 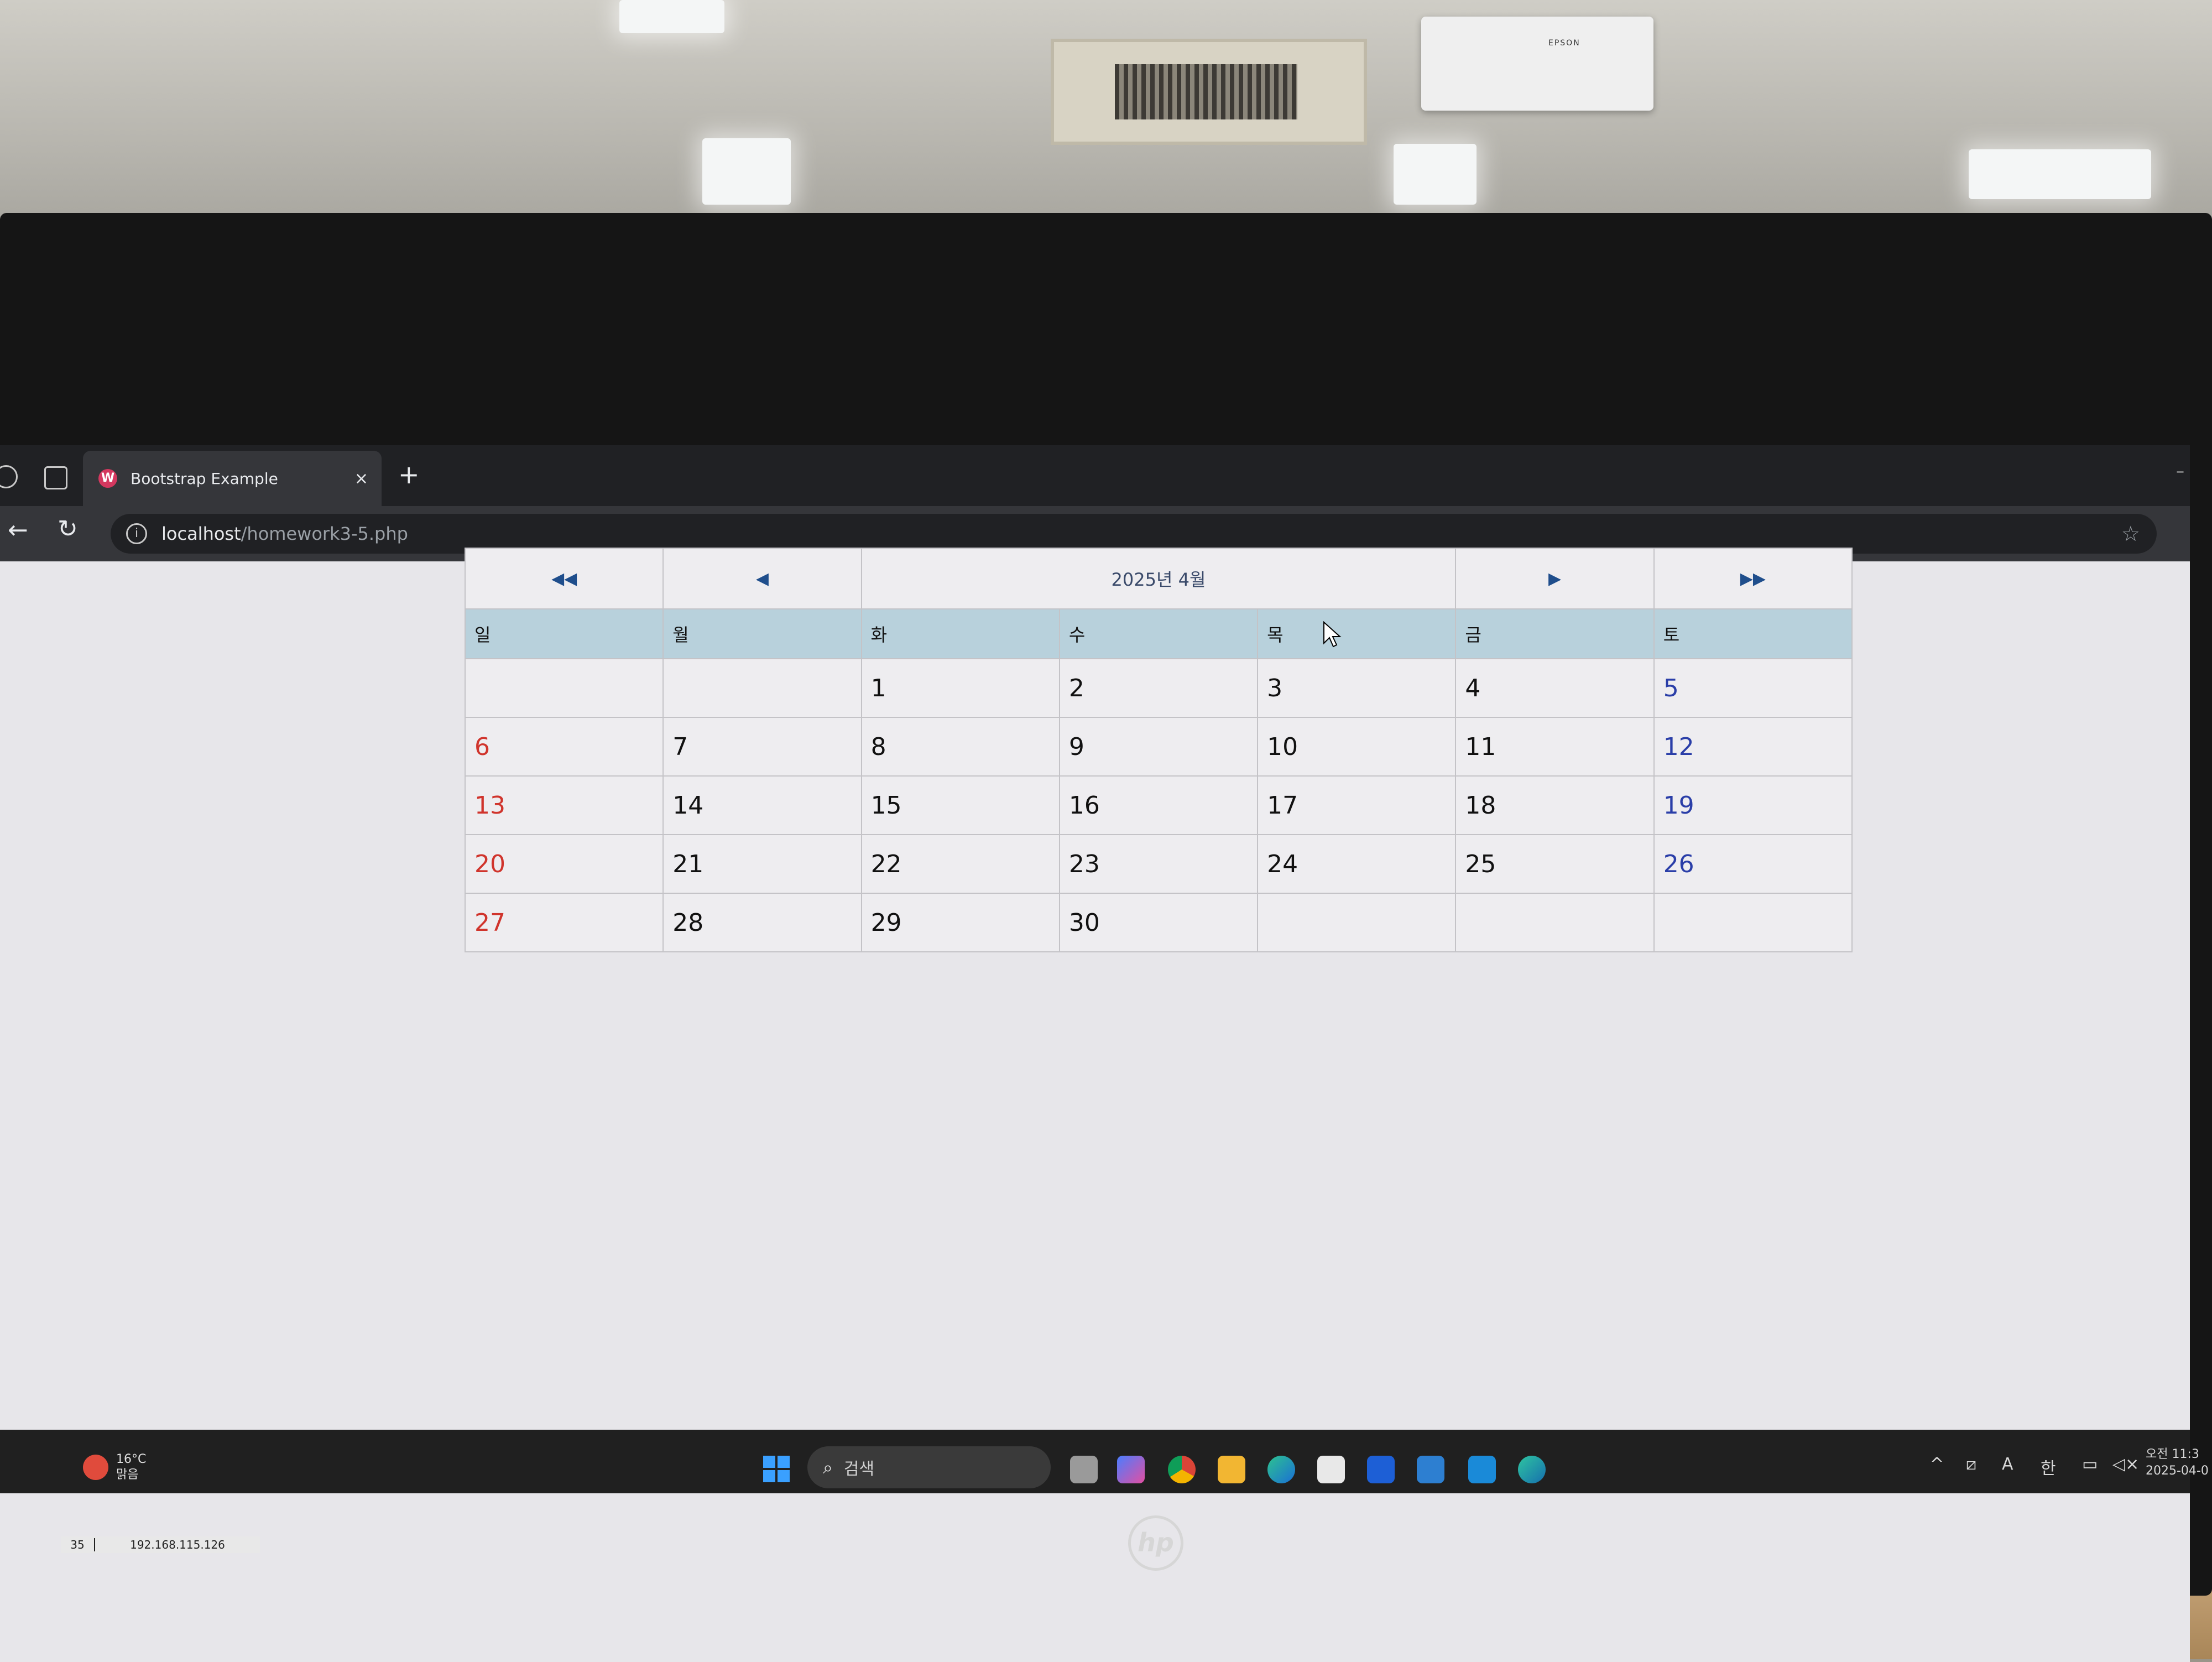 What do you see at coordinates (115, 1467) in the screenshot?
I see `weather-widget: 16°C 맑음` at bounding box center [115, 1467].